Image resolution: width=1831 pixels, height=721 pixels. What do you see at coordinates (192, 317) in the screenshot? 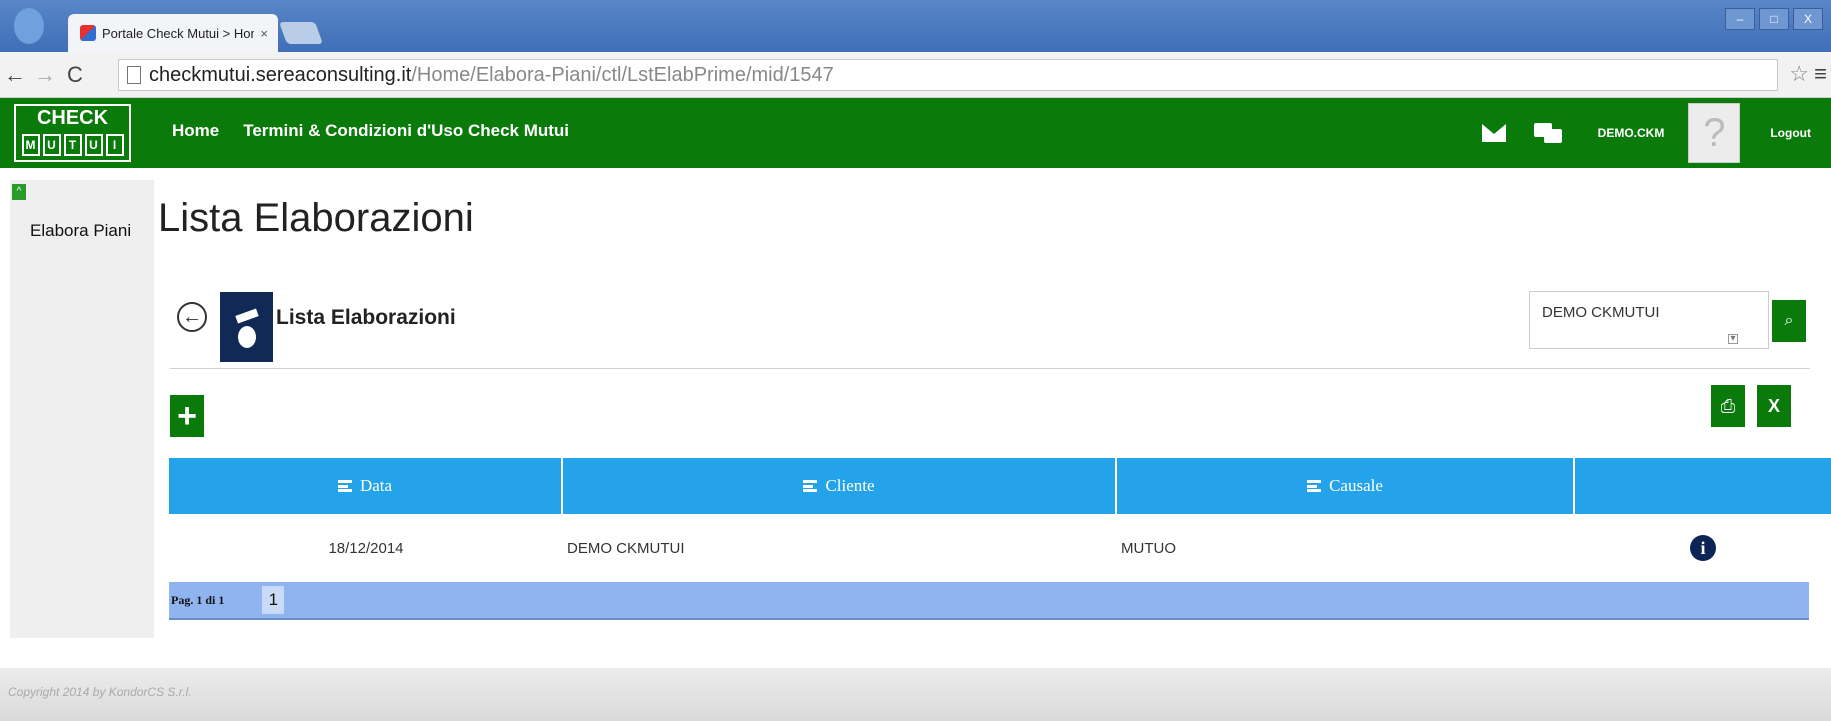
I see `back-icon: ←` at bounding box center [192, 317].